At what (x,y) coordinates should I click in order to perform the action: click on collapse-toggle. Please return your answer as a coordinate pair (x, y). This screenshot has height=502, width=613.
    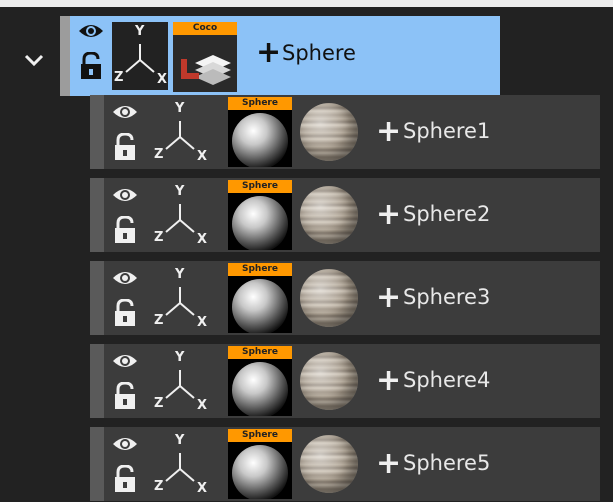
    Looking at the image, I should click on (34, 60).